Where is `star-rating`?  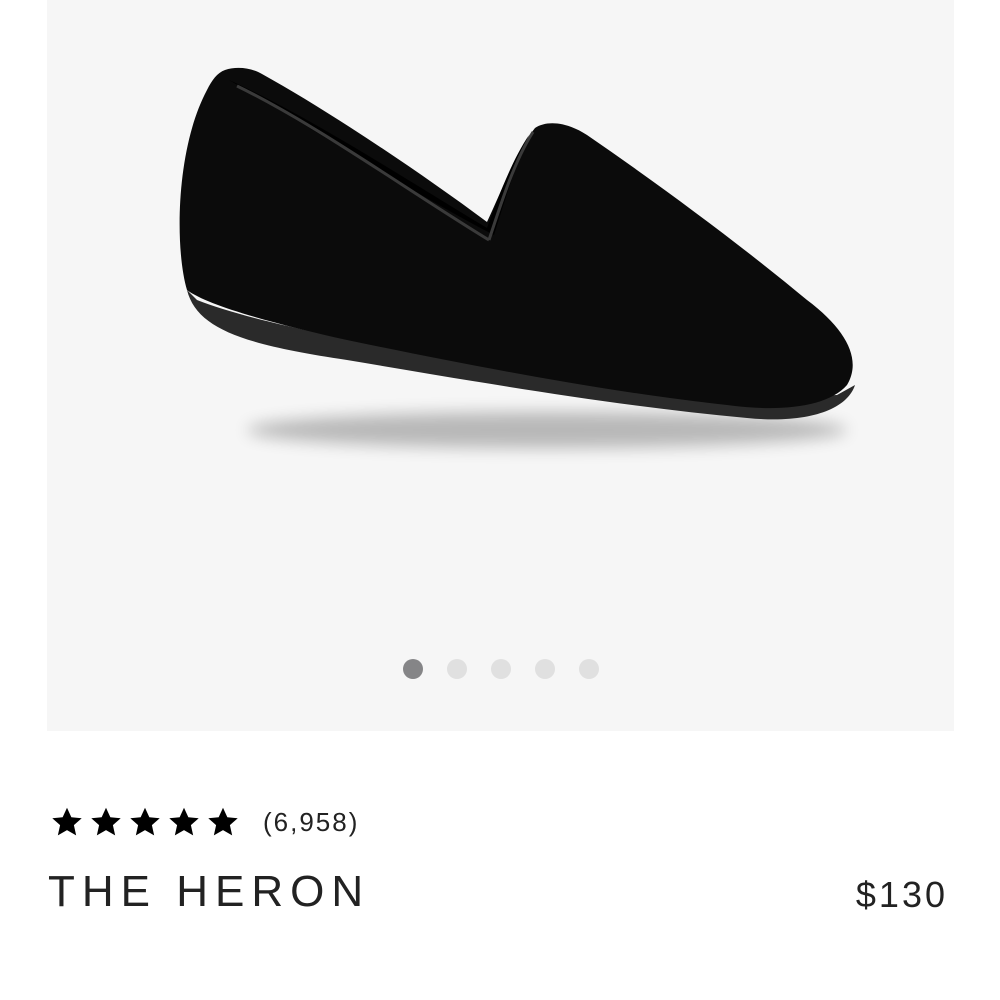 star-rating is located at coordinates (145, 822).